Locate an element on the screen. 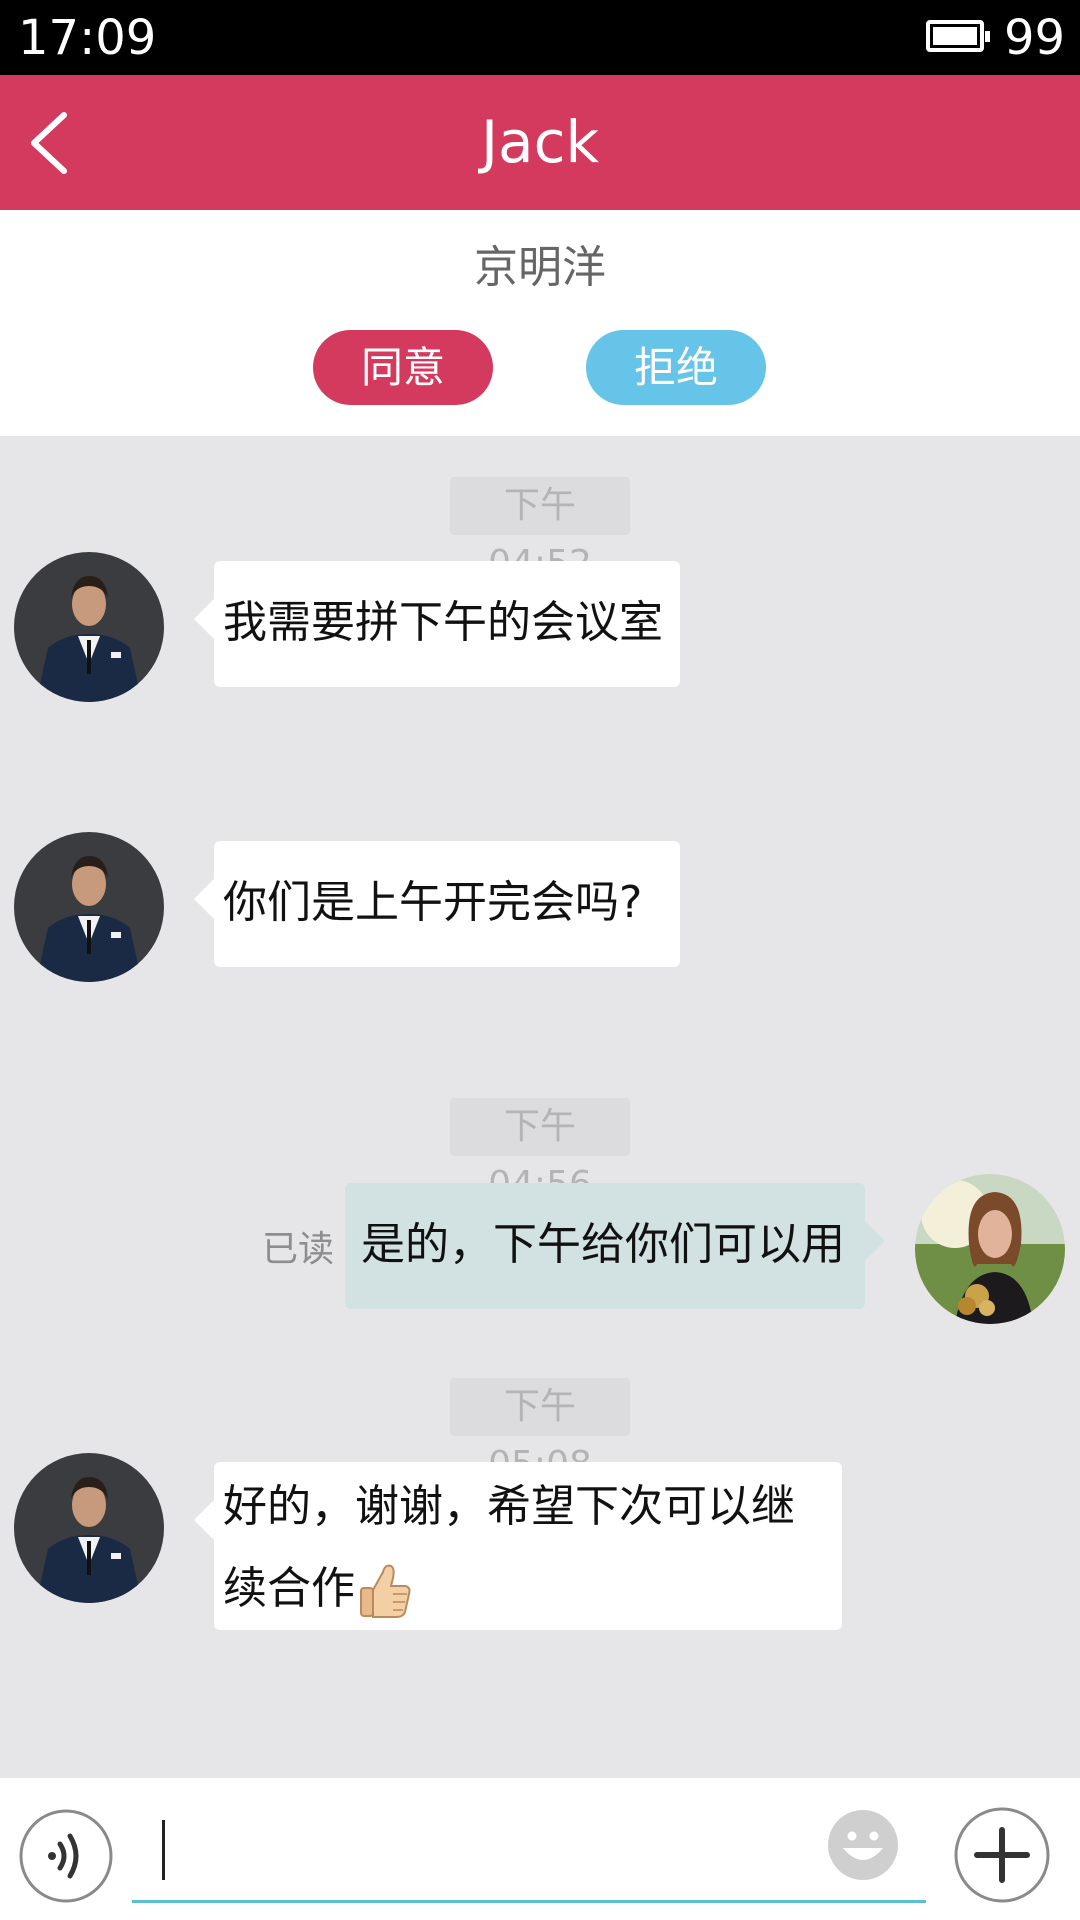 Image resolution: width=1080 pixels, height=1920 pixels. message-text: 是的，下午给你们可以用 is located at coordinates (603, 1244).